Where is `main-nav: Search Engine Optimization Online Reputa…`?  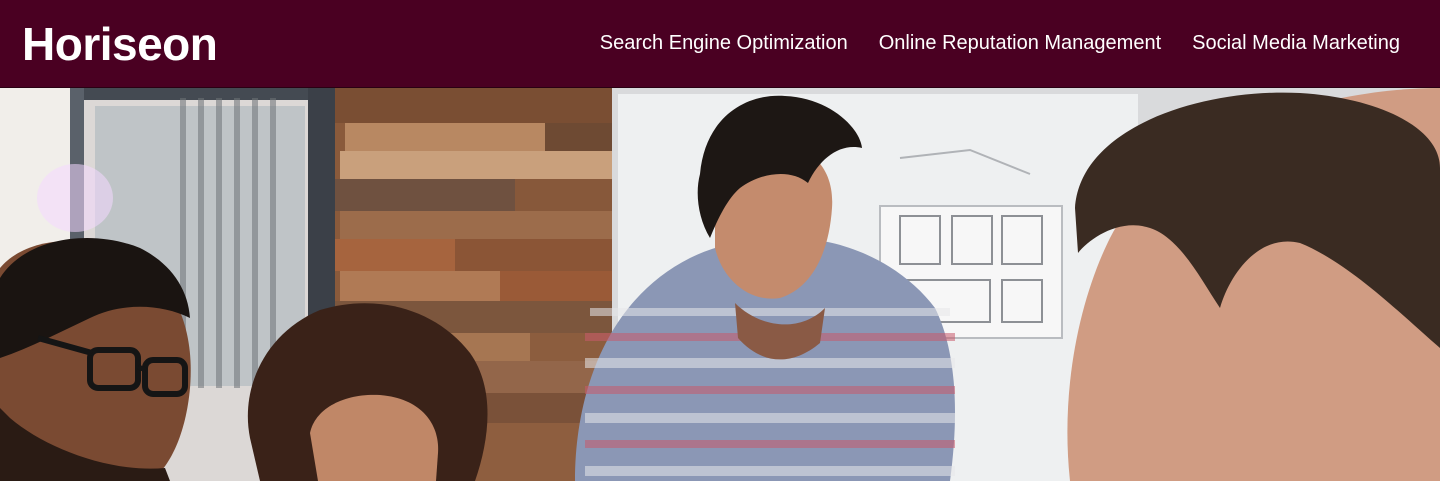 main-nav: Search Engine Optimization Online Reputa… is located at coordinates (984, 43).